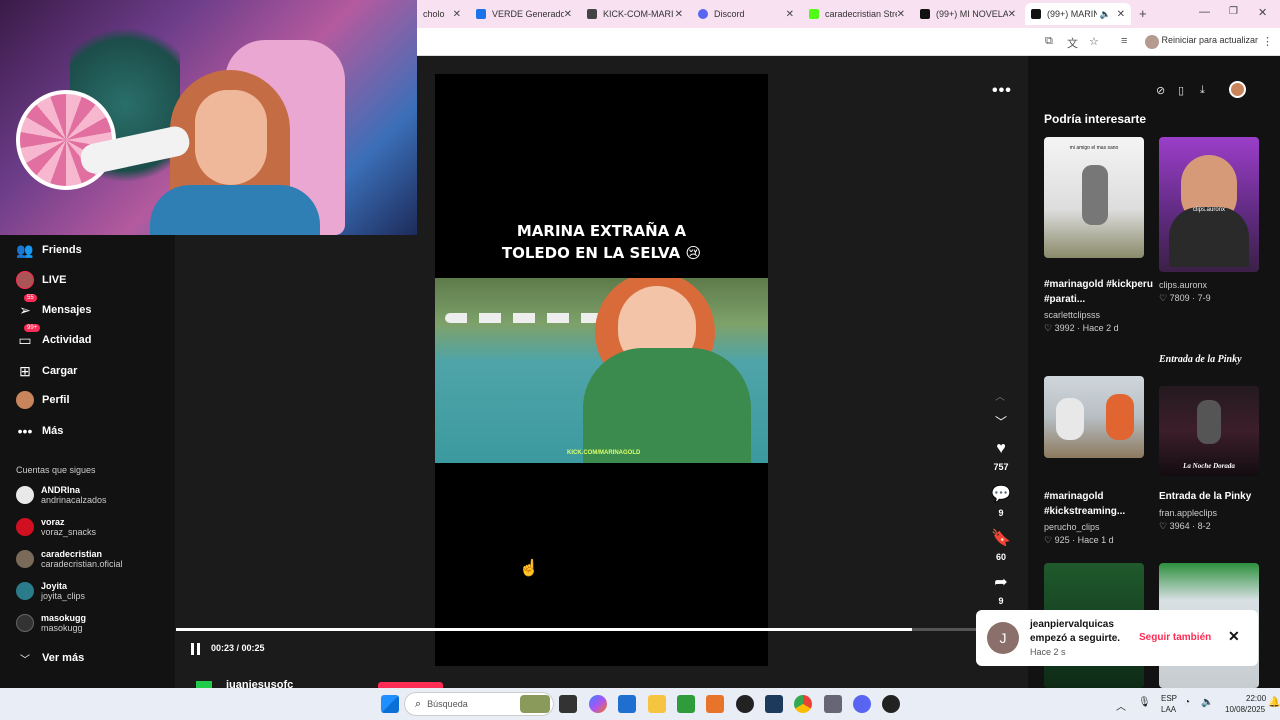  Describe the element at coordinates (442, 14) in the screenshot. I see `browser-tab: cholo A... ✕` at that location.